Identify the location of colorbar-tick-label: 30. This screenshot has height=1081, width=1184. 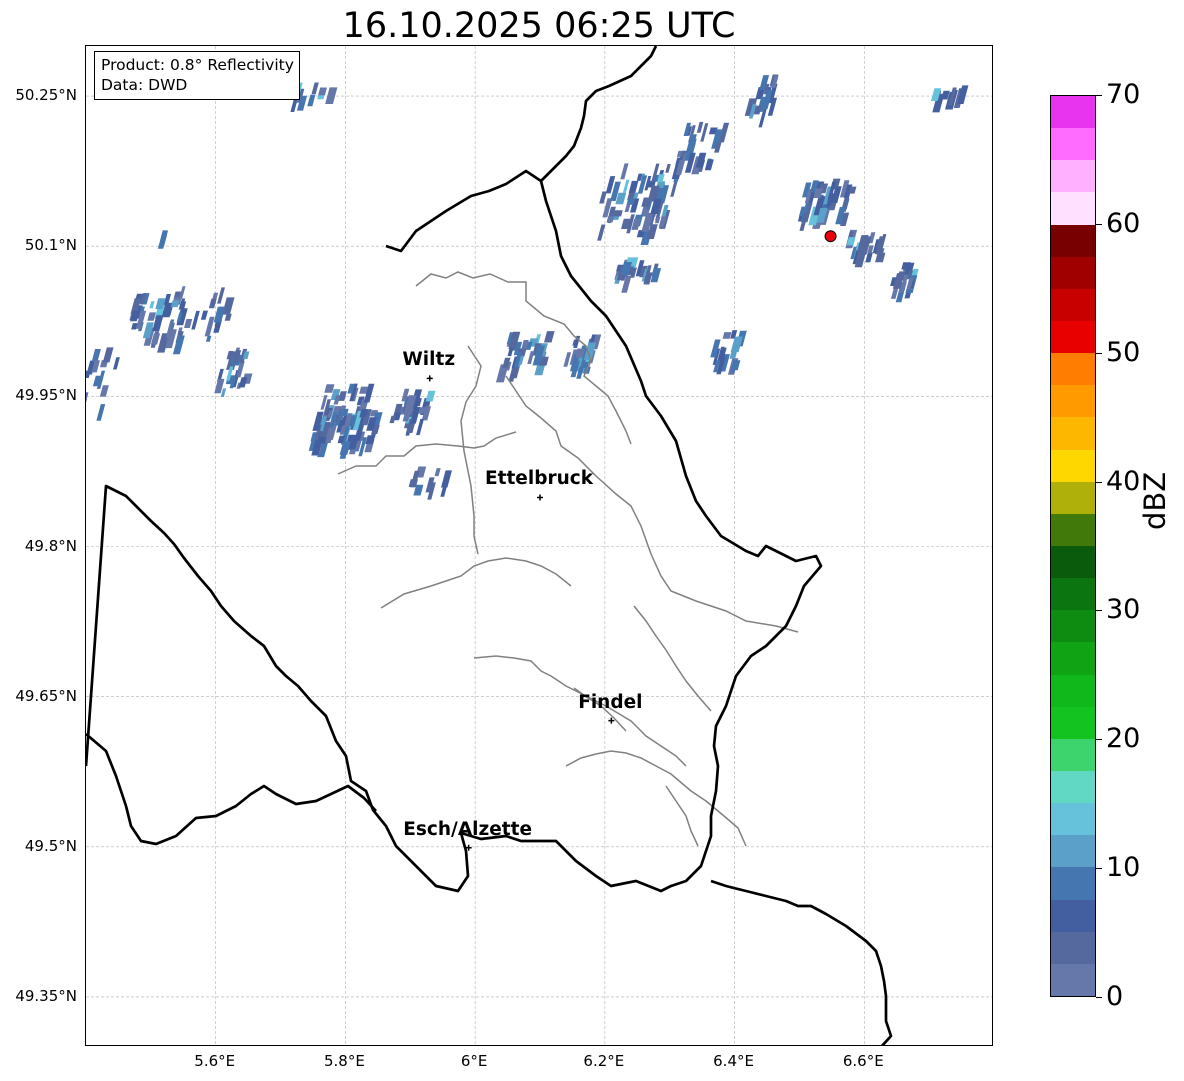
(1123, 610).